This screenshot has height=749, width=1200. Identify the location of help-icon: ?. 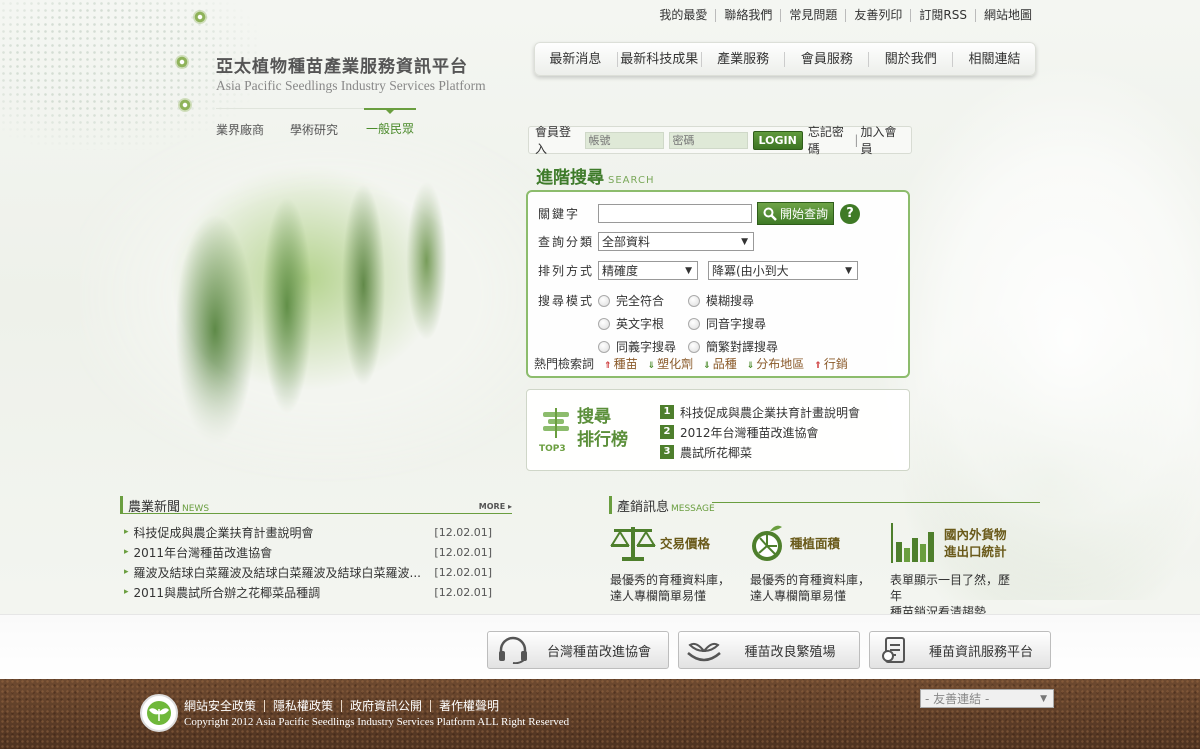
(850, 213).